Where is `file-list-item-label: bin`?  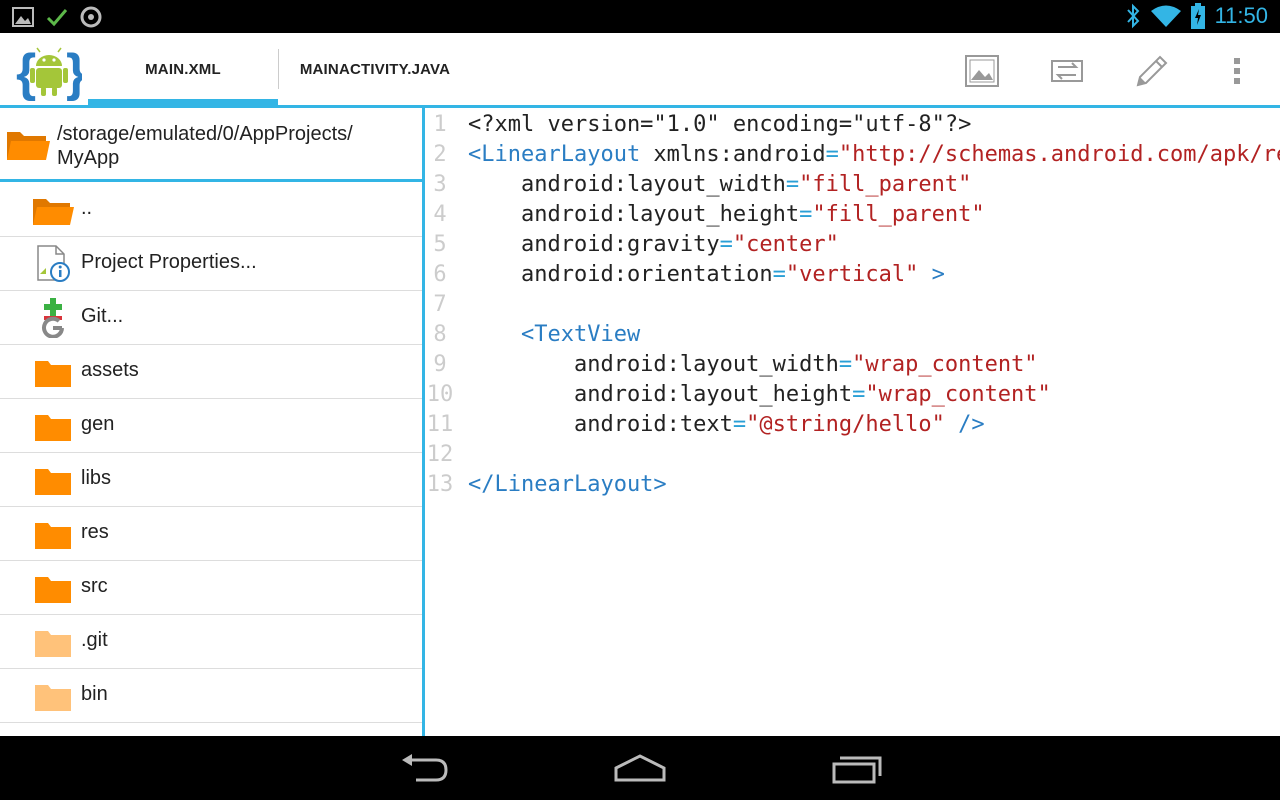 file-list-item-label: bin is located at coordinates (94, 694).